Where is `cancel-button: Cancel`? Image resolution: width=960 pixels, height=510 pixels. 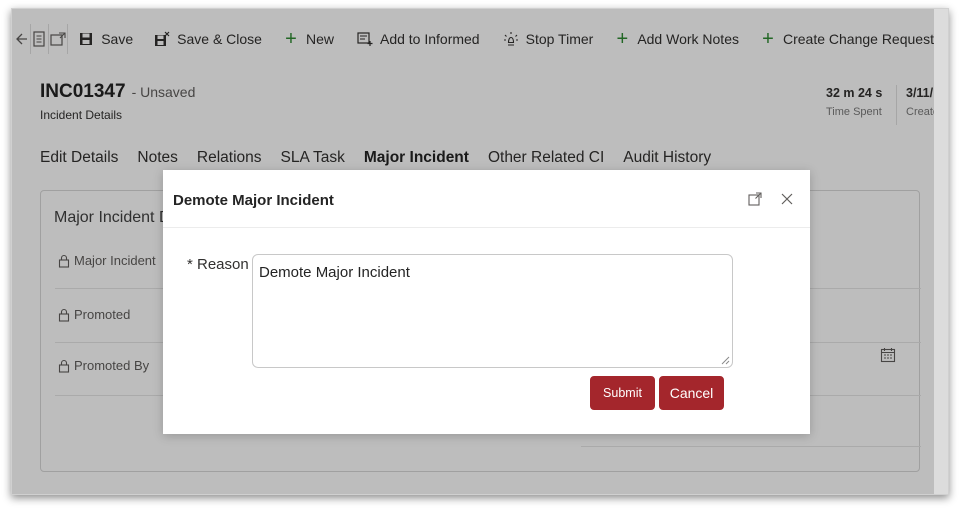 cancel-button: Cancel is located at coordinates (691, 393).